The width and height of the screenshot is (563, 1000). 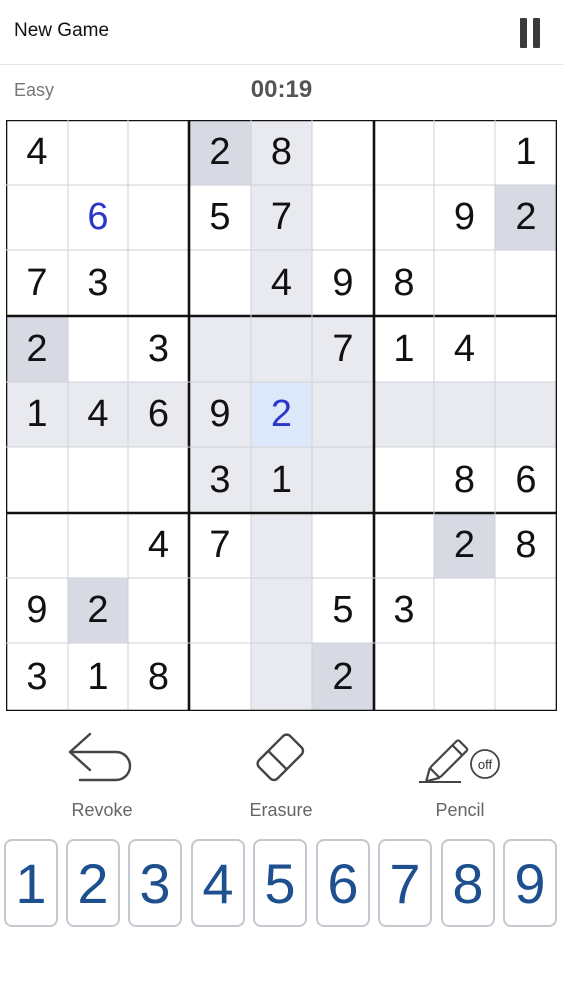 I want to click on revoke-label: Revoke, so click(x=102, y=810).